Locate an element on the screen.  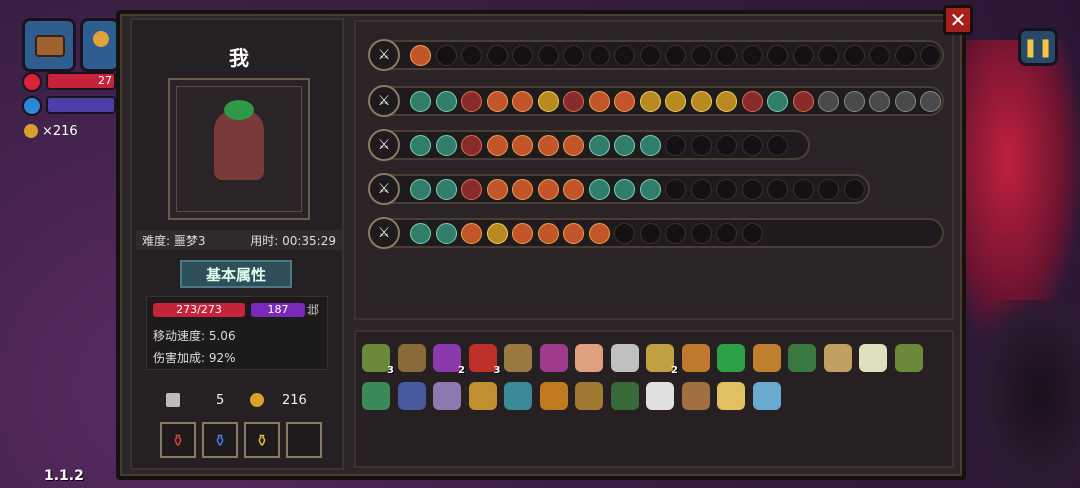
hourglass-icon: 2 is located at coordinates (662, 360).